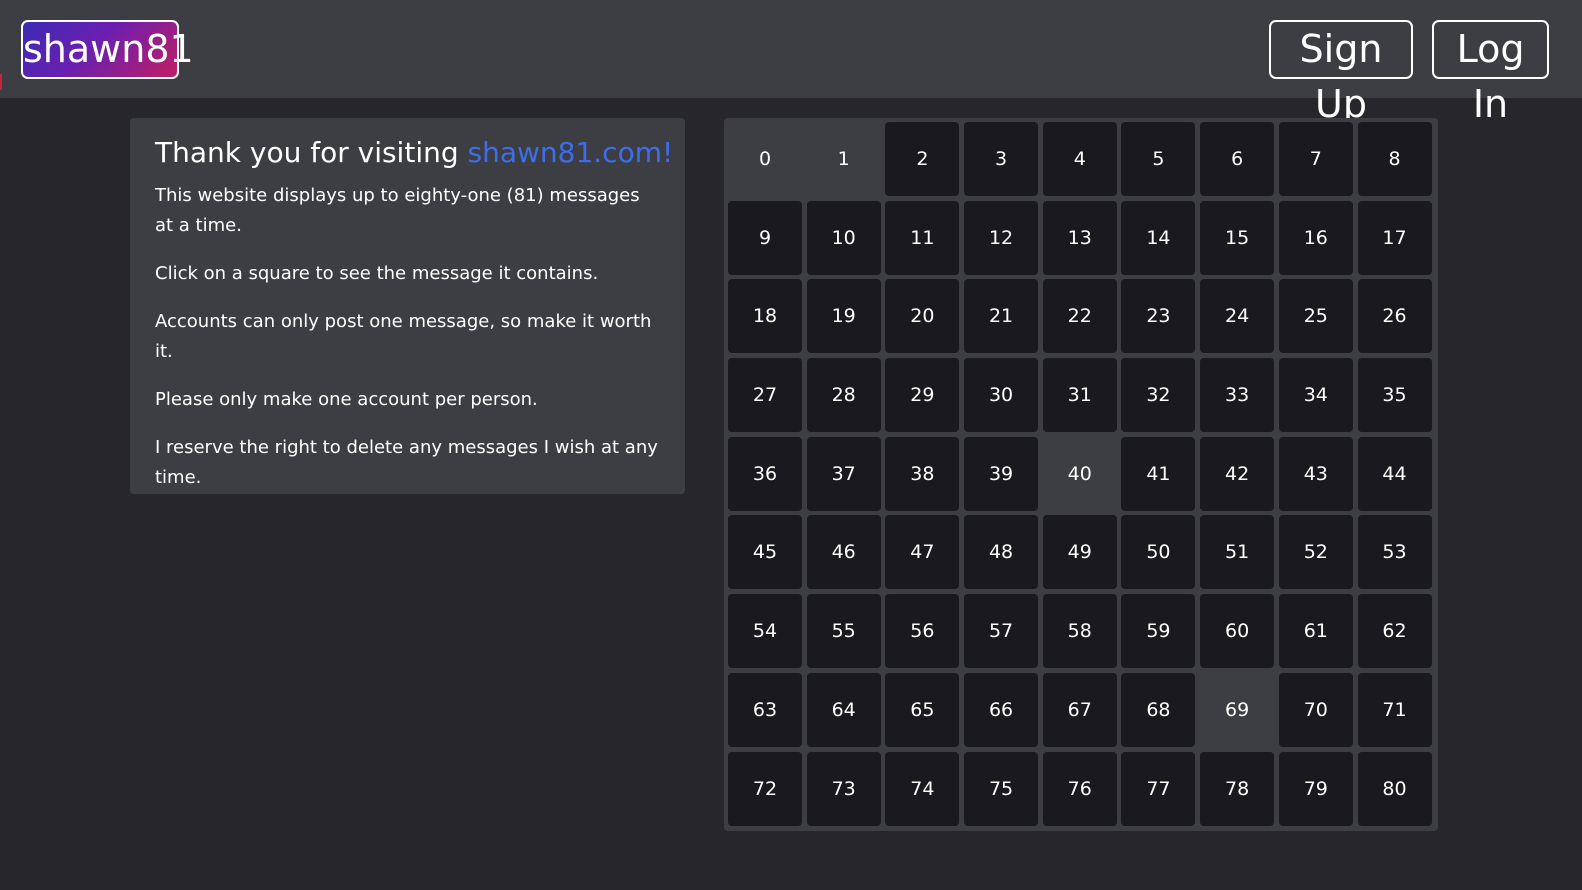 The image size is (1582, 890). Describe the element at coordinates (1394, 395) in the screenshot. I see `message-square-35: 35` at that location.